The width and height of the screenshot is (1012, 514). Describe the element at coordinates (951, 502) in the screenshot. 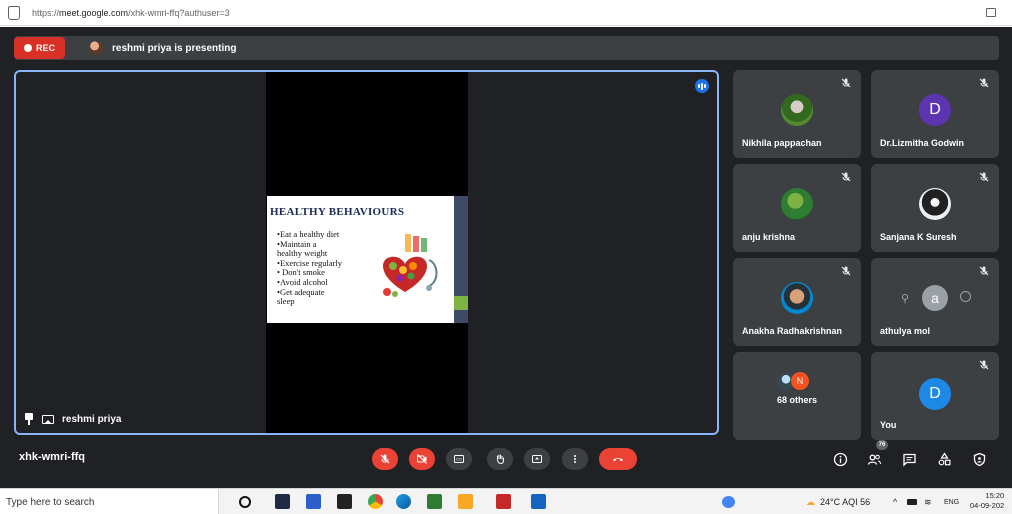

I see `language-indicator: ENG` at that location.